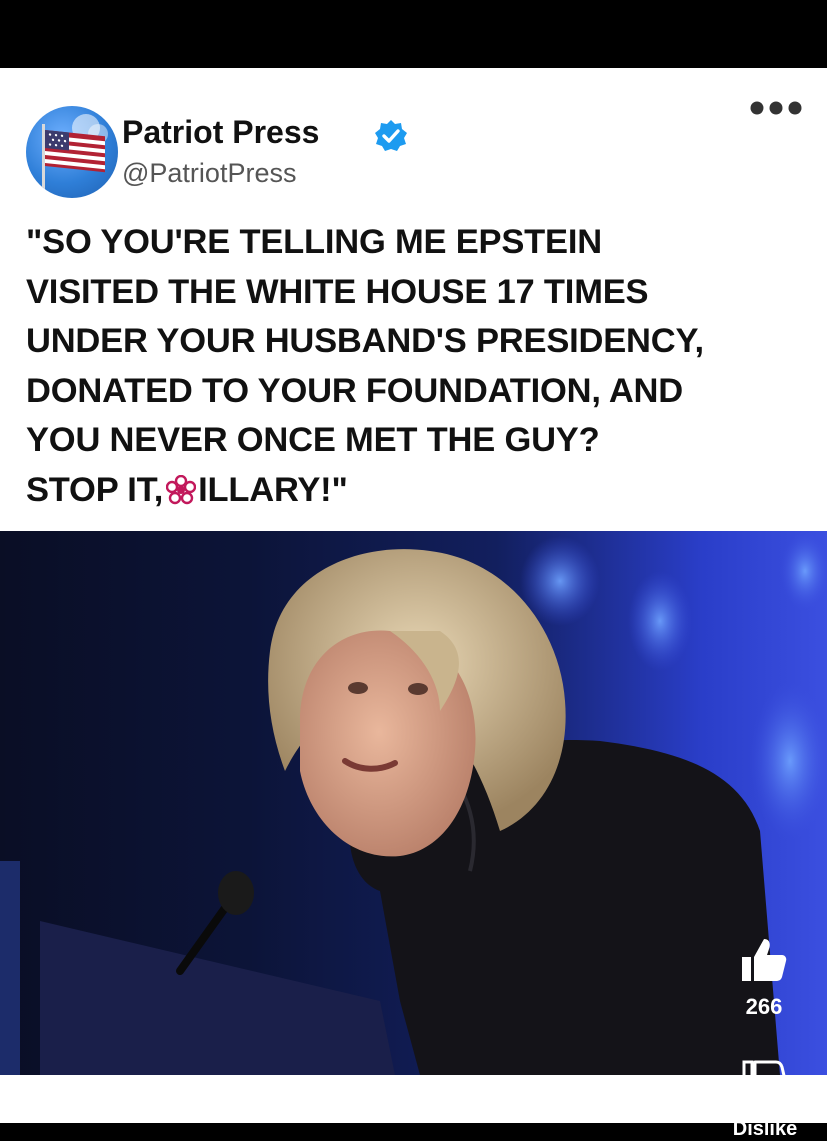 The image size is (827, 1141). I want to click on profile-avatar, so click(72, 152).